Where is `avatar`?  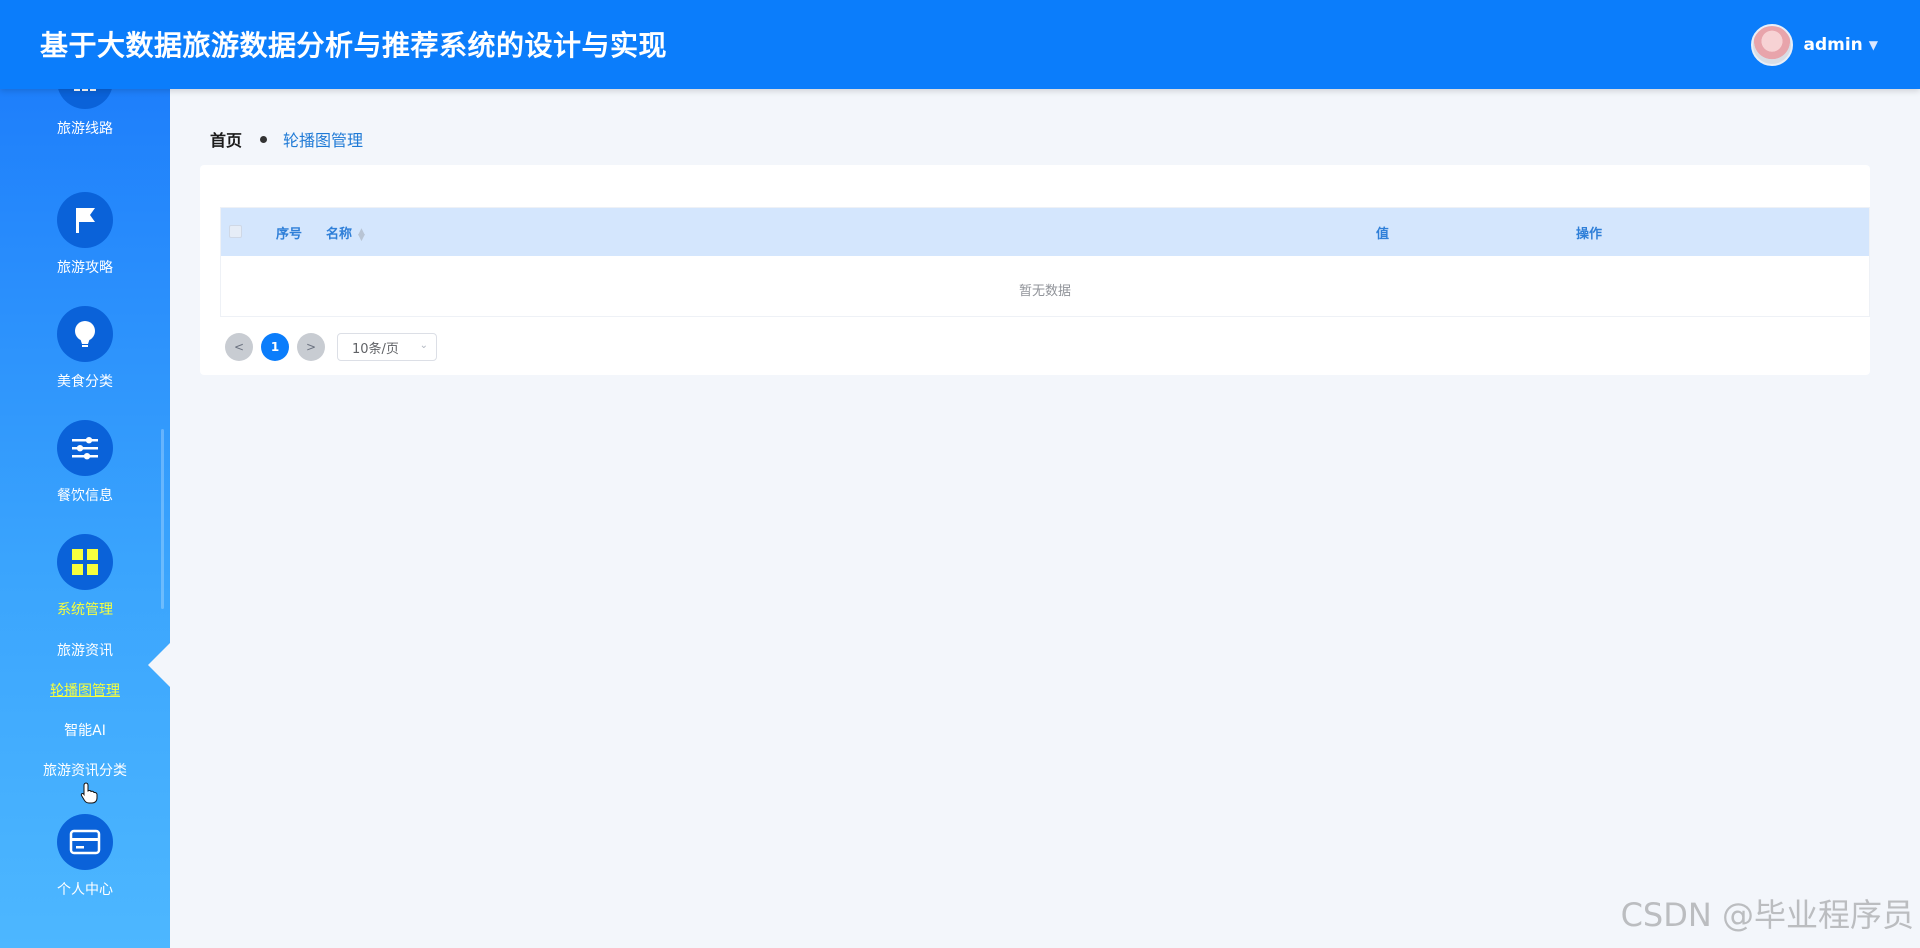
avatar is located at coordinates (1772, 45).